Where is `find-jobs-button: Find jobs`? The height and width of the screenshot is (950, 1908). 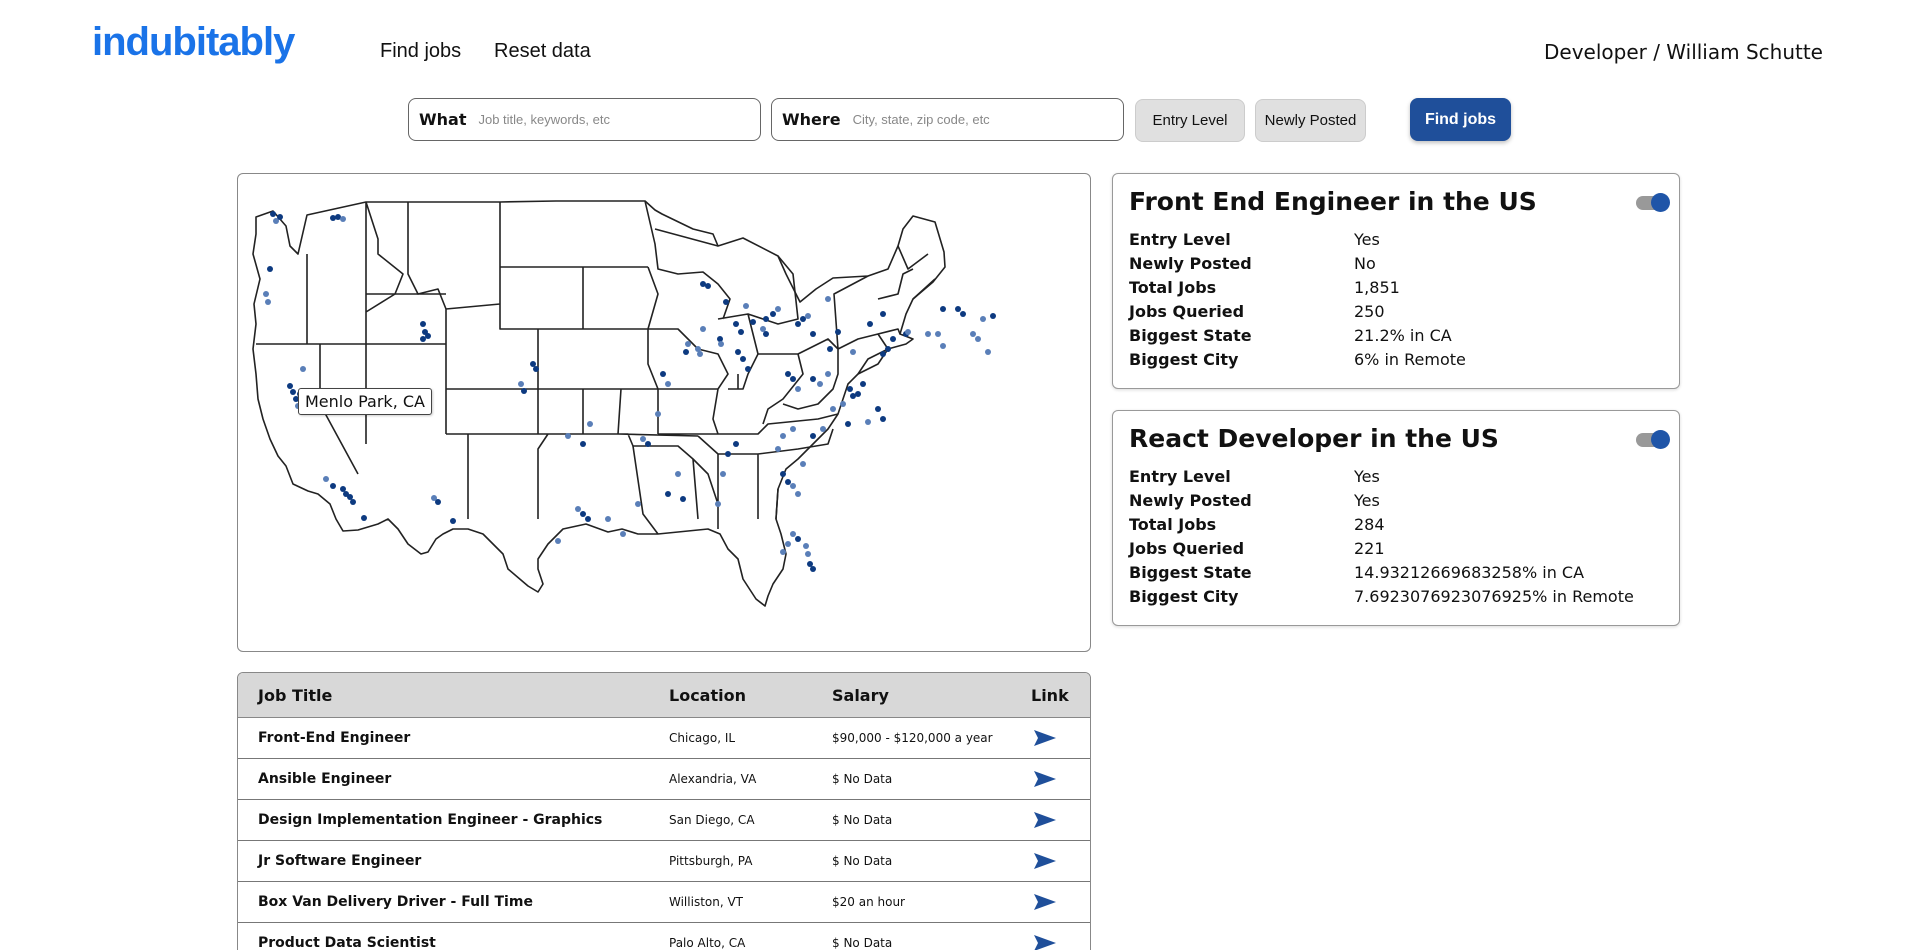
find-jobs-button: Find jobs is located at coordinates (1460, 119).